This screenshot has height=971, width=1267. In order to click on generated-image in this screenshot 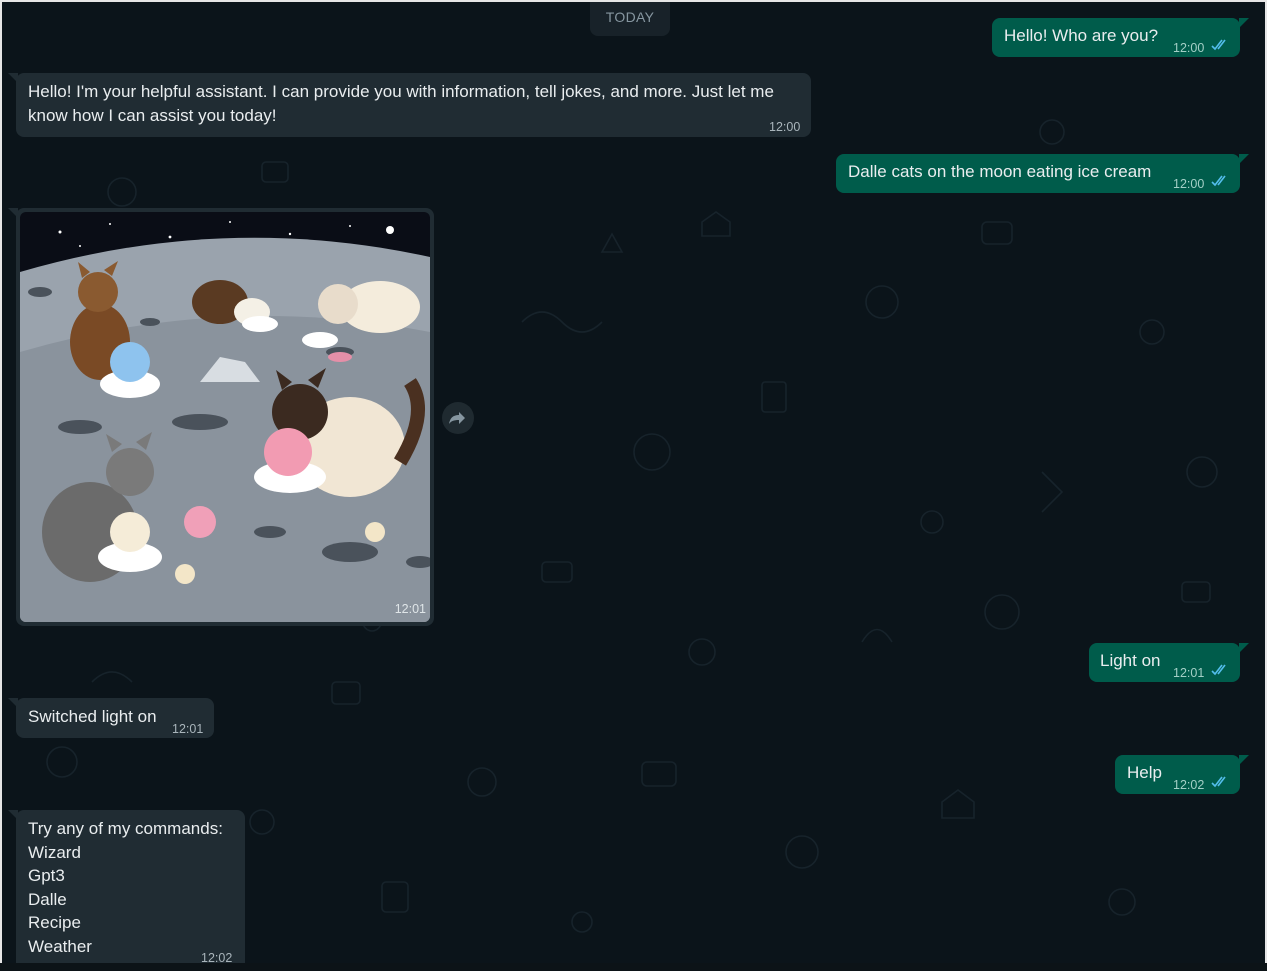, I will do `click(225, 417)`.